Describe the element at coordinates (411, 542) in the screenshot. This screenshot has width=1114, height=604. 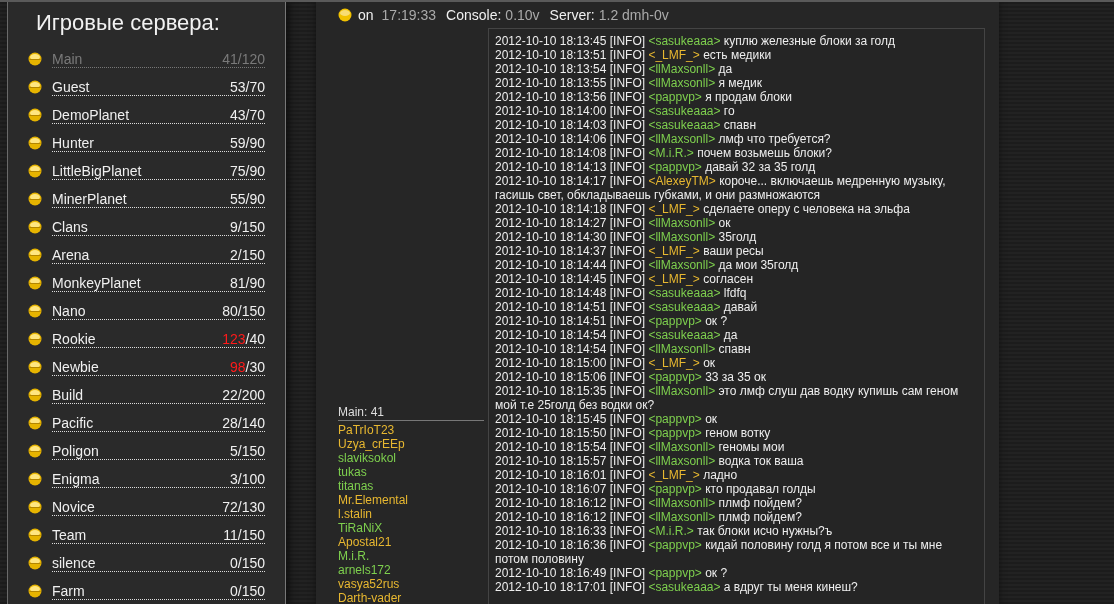
I see `player-name: Apostal21` at that location.